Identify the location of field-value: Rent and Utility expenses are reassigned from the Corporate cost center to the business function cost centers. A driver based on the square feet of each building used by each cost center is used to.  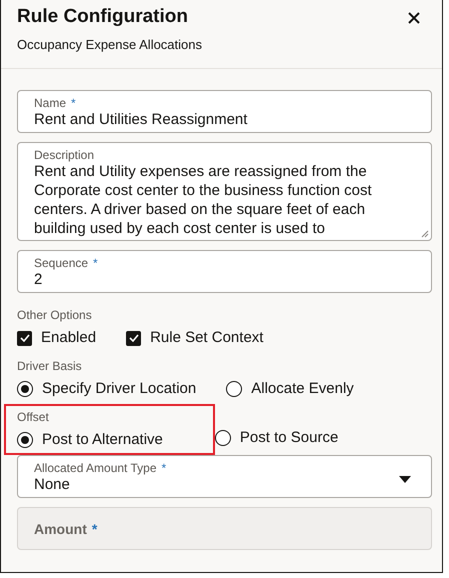
(203, 199).